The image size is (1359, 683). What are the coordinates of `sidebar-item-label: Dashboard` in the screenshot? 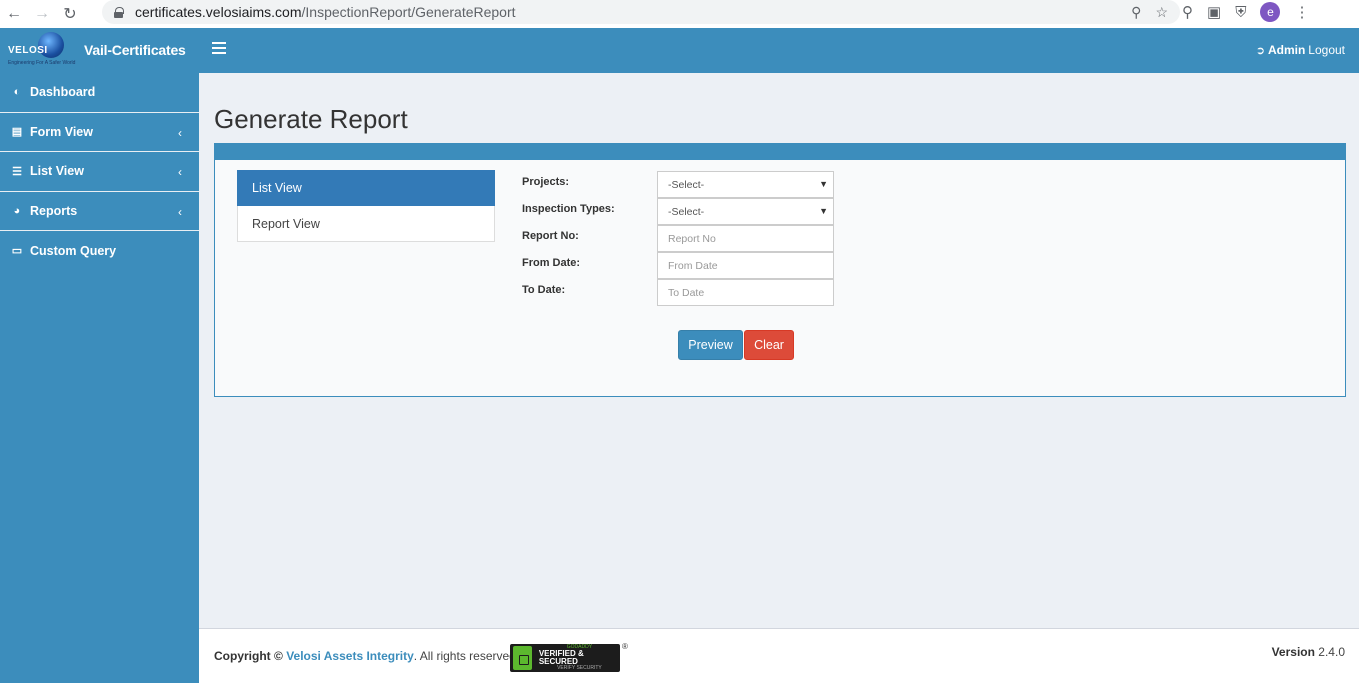 It's located at (63, 92).